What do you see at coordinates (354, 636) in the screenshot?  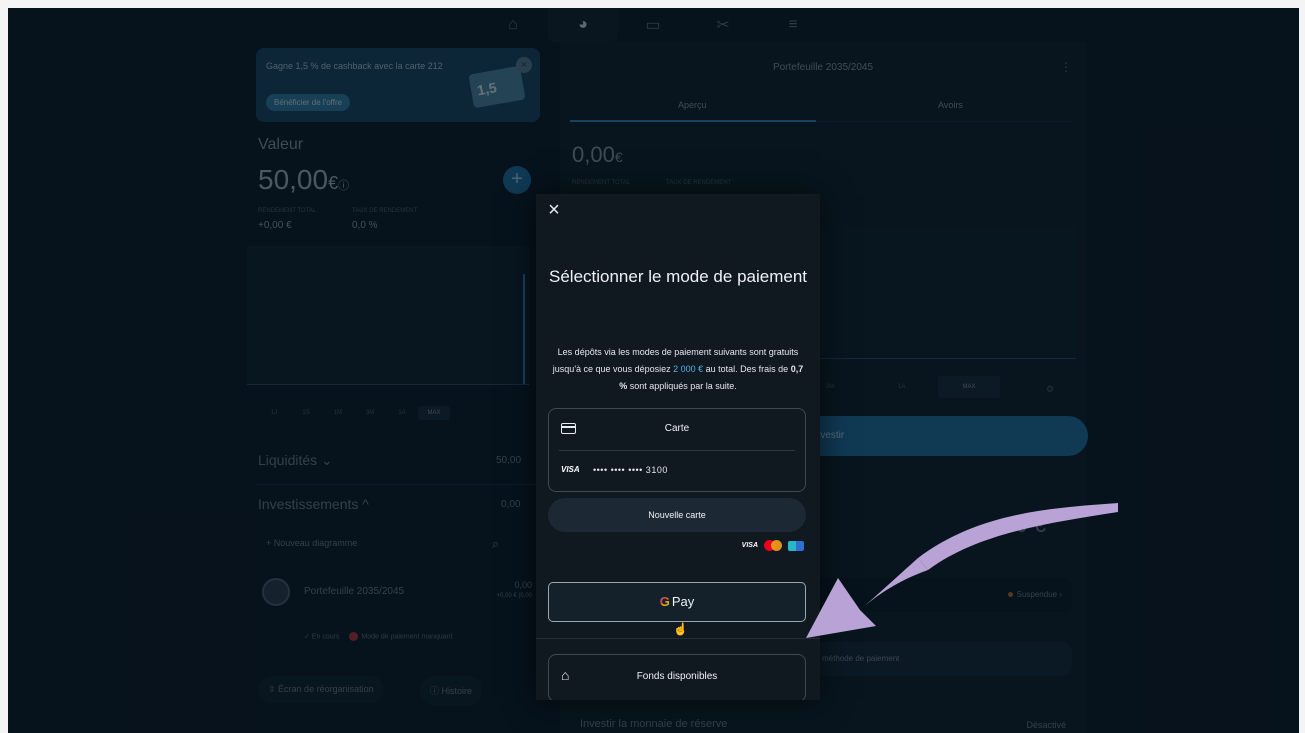 I see `error-icon` at bounding box center [354, 636].